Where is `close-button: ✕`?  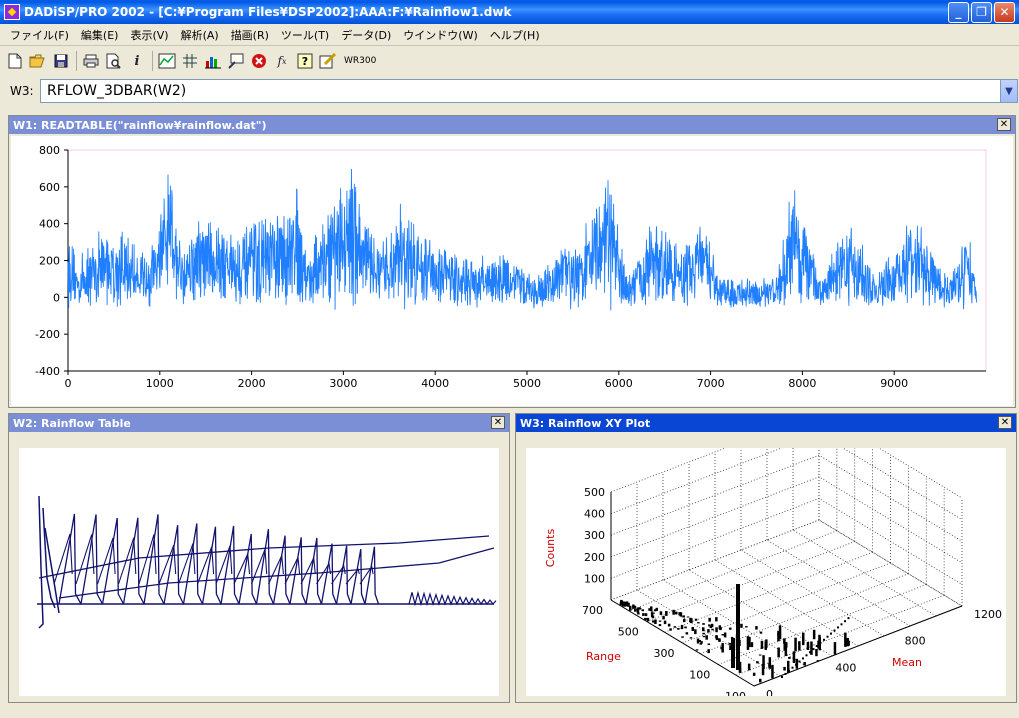 close-button: ✕ is located at coordinates (1004, 12).